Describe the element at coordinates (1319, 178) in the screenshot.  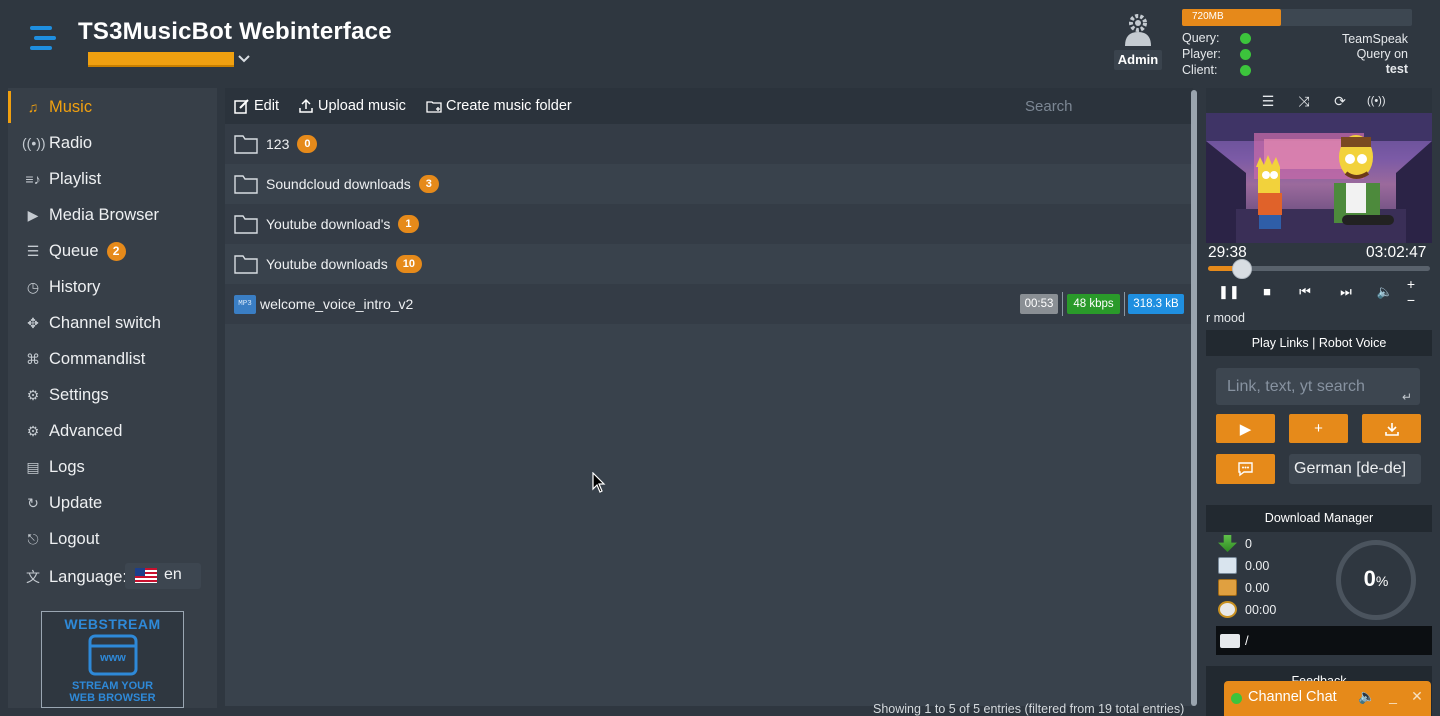
I see `video-thumbnail` at that location.